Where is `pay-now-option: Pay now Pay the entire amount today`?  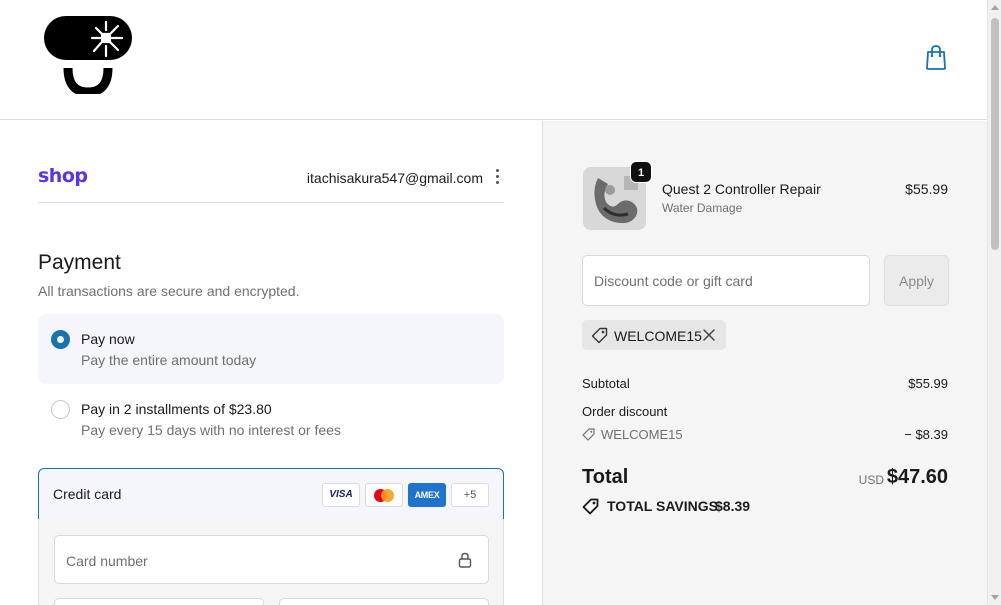
pay-now-option: Pay now Pay the entire amount today is located at coordinates (271, 349).